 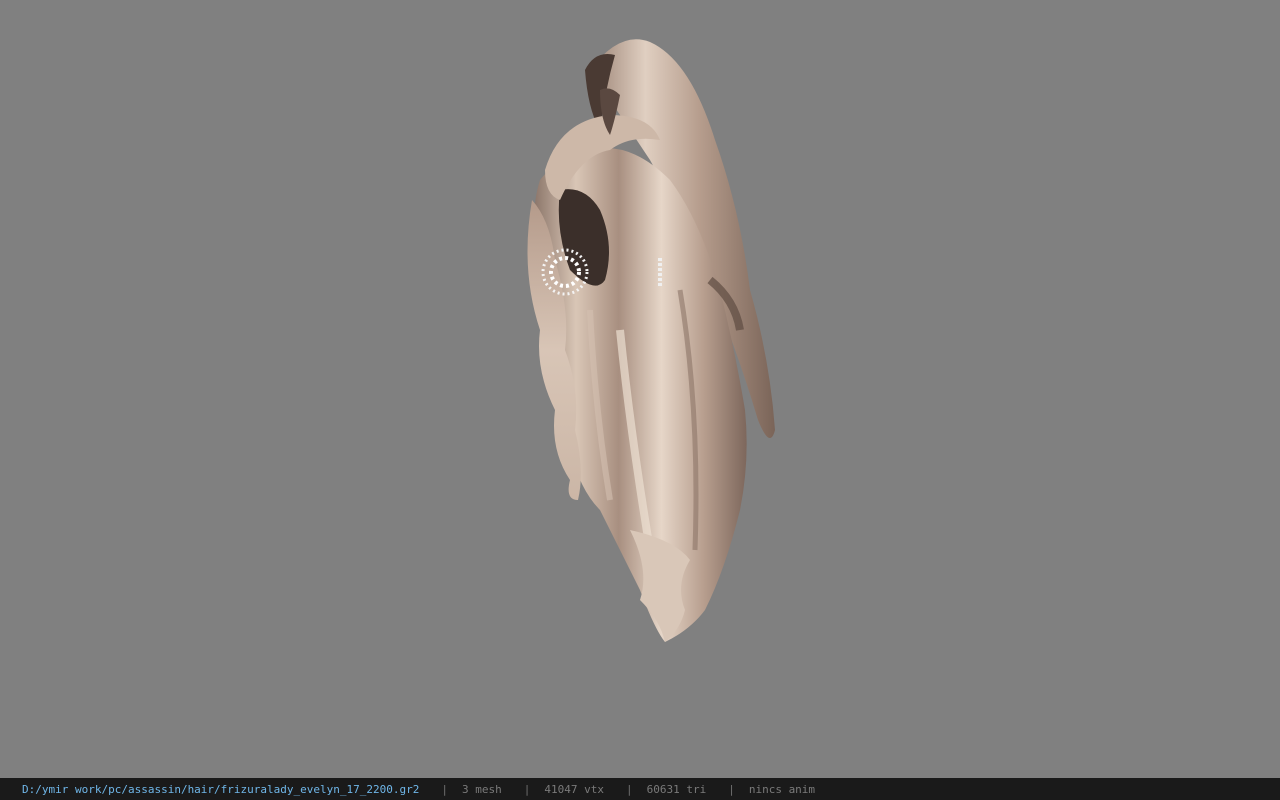 What do you see at coordinates (782, 789) in the screenshot?
I see `anim-status: nincs anim` at bounding box center [782, 789].